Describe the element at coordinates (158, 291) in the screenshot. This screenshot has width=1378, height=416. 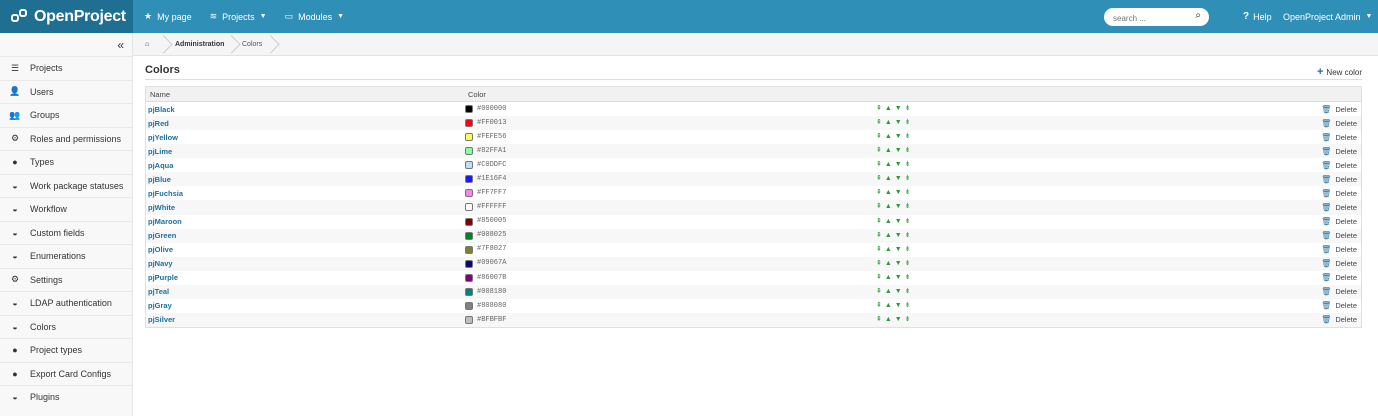
I see `color-name-link: pjTeal` at that location.